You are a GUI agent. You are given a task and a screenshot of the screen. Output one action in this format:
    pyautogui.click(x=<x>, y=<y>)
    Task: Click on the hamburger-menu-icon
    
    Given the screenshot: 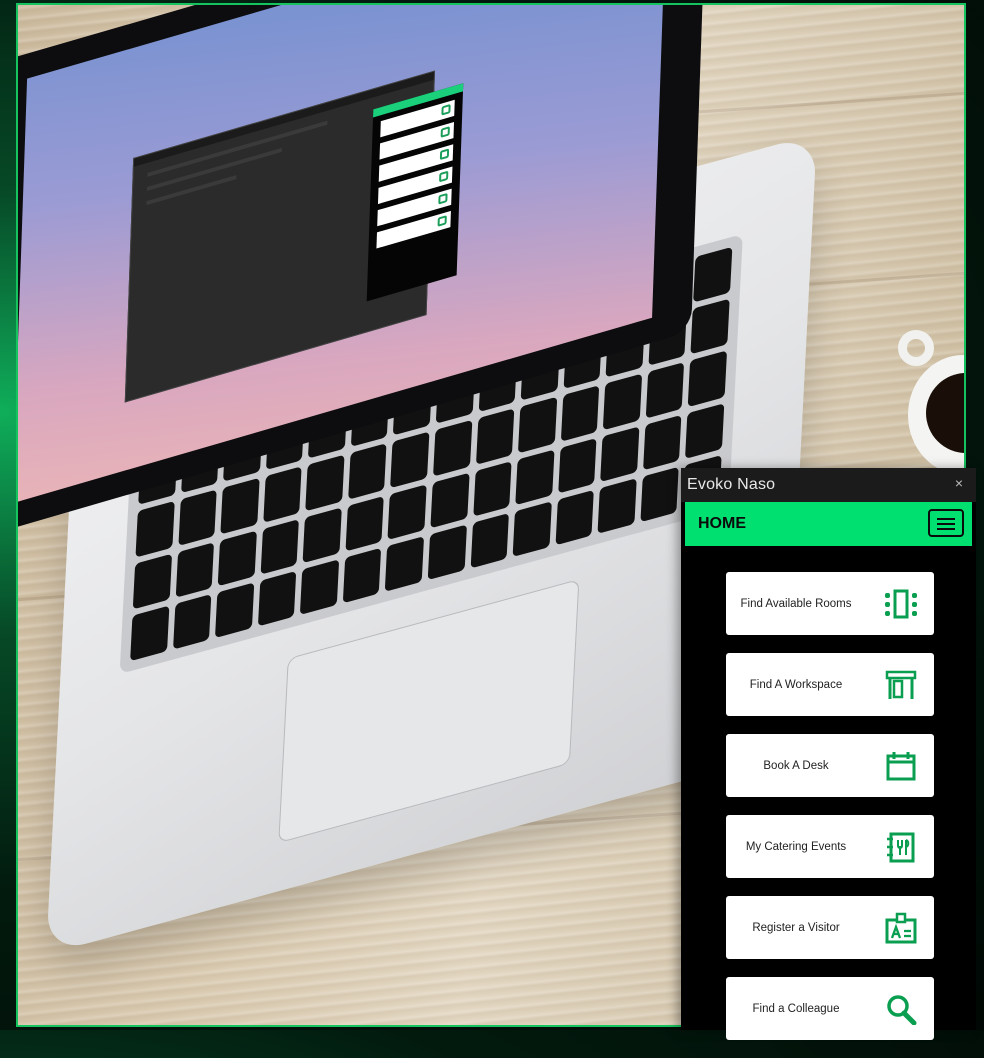 What is the action you would take?
    pyautogui.click(x=946, y=523)
    